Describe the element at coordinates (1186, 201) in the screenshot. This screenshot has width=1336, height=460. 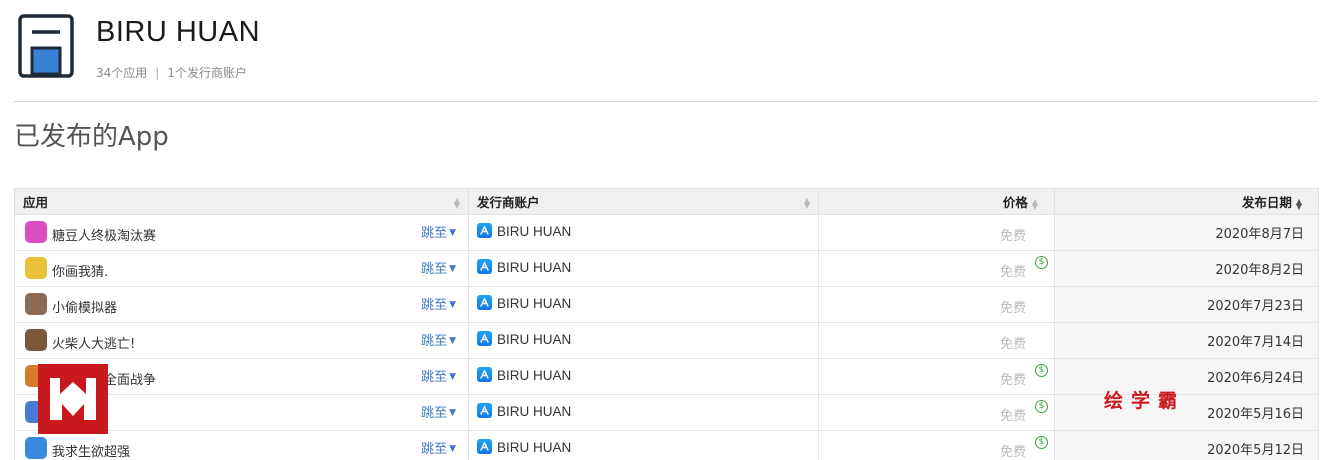
I see `column-header-date: 发布日期 ▲ ▼` at that location.